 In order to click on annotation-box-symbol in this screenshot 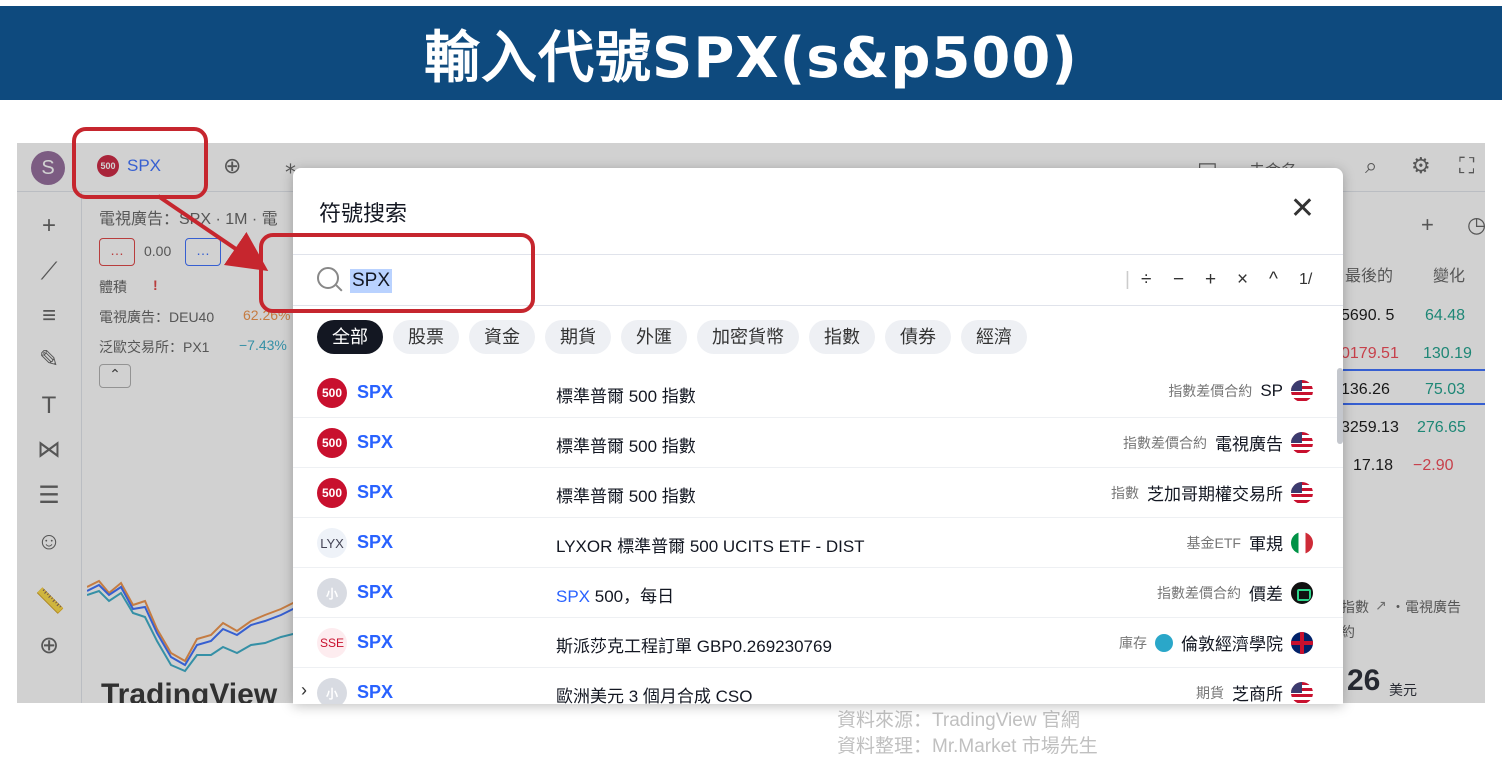, I will do `click(140, 163)`.